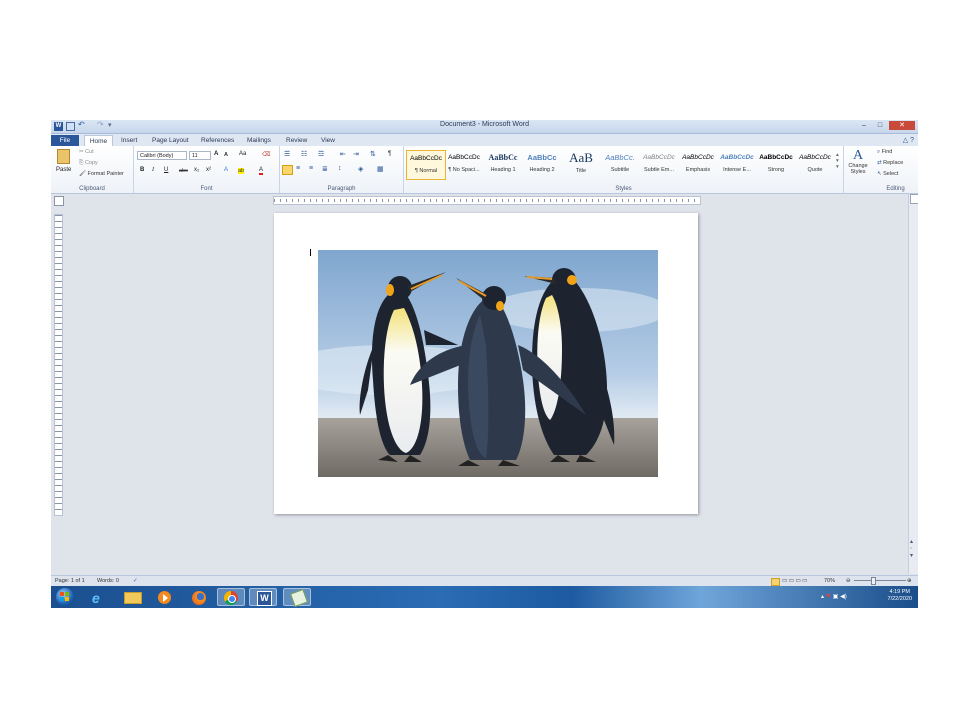 Image resolution: width=960 pixels, height=720 pixels. What do you see at coordinates (101, 174) in the screenshot?
I see `format-painter-button: 🖌 Format Painter` at bounding box center [101, 174].